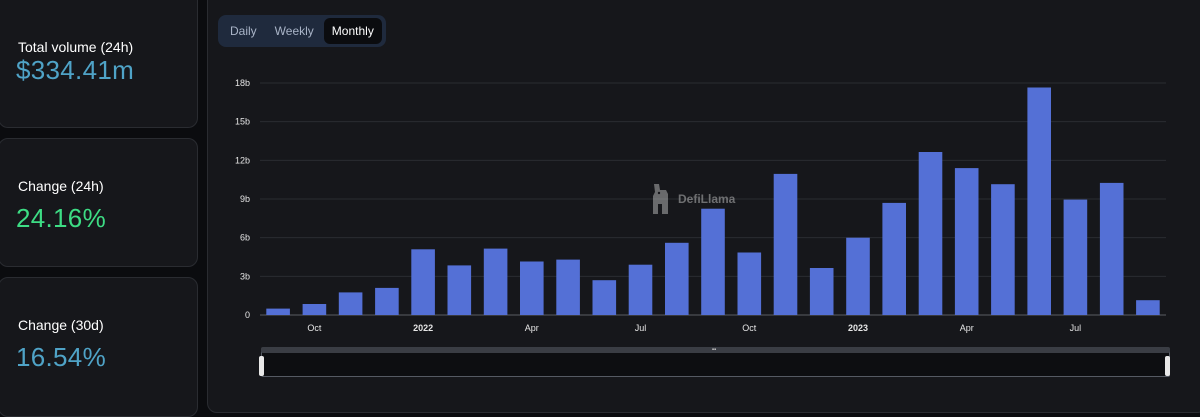 Image resolution: width=1200 pixels, height=417 pixels. I want to click on x-tick-label: 2023, so click(858, 328).